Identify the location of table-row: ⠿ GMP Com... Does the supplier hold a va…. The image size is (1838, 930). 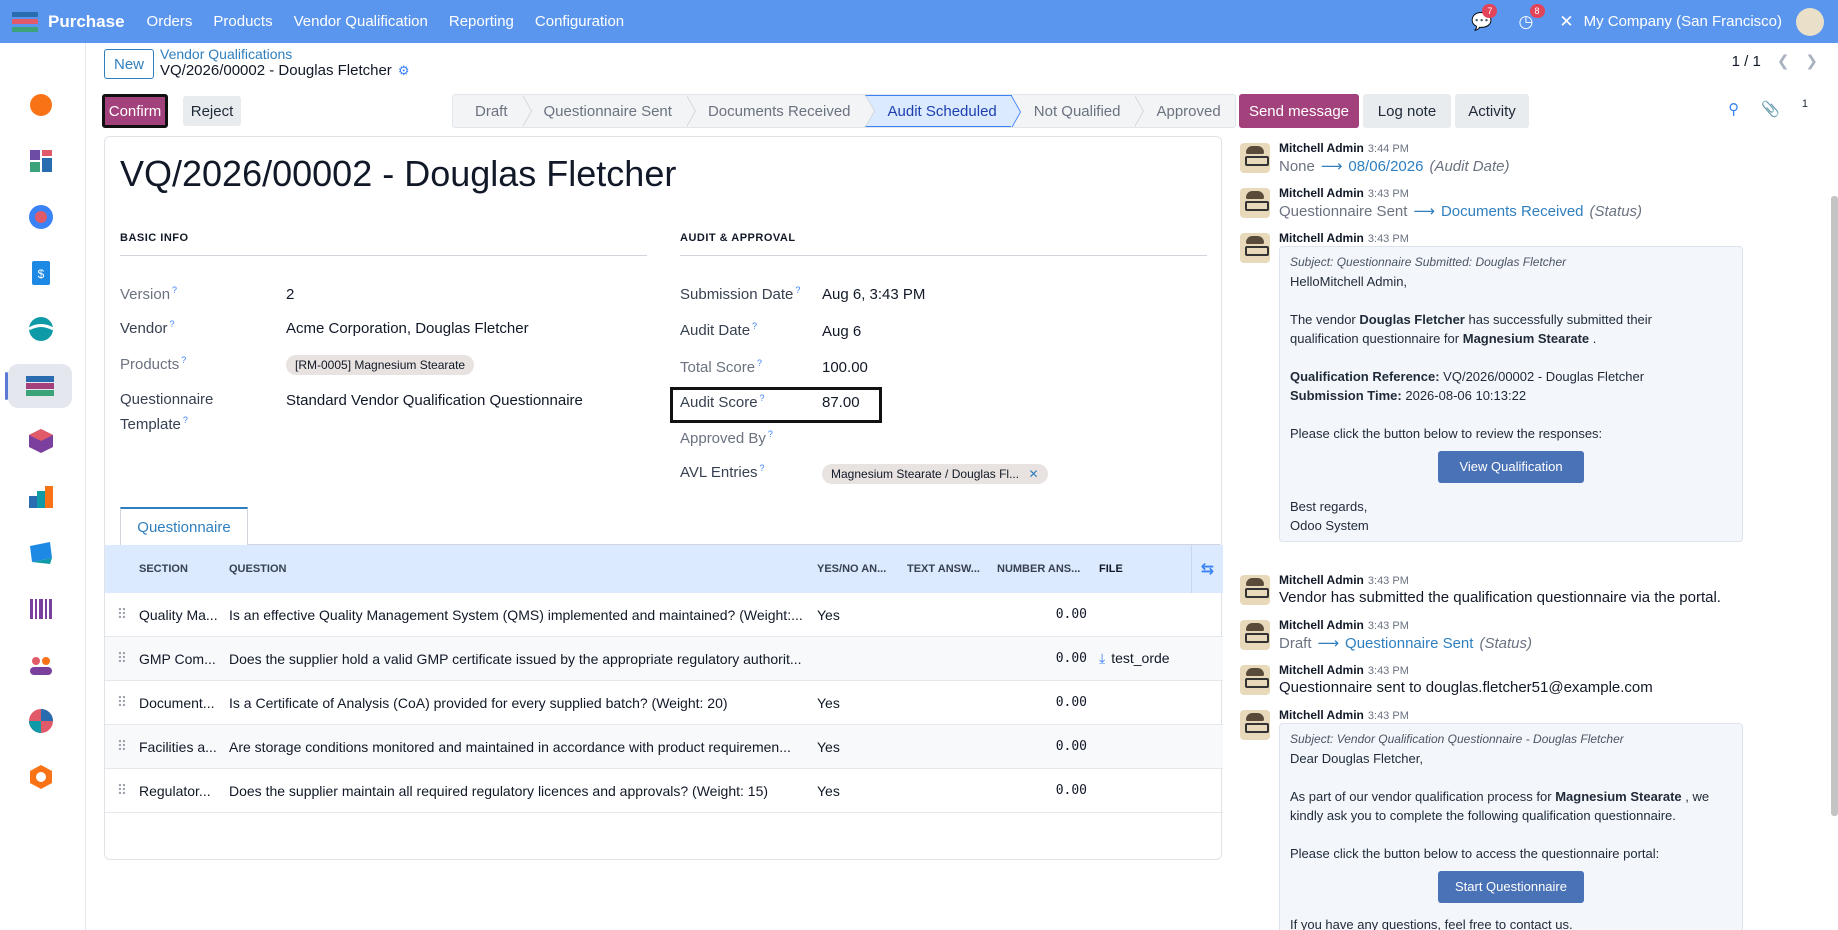
(664, 659).